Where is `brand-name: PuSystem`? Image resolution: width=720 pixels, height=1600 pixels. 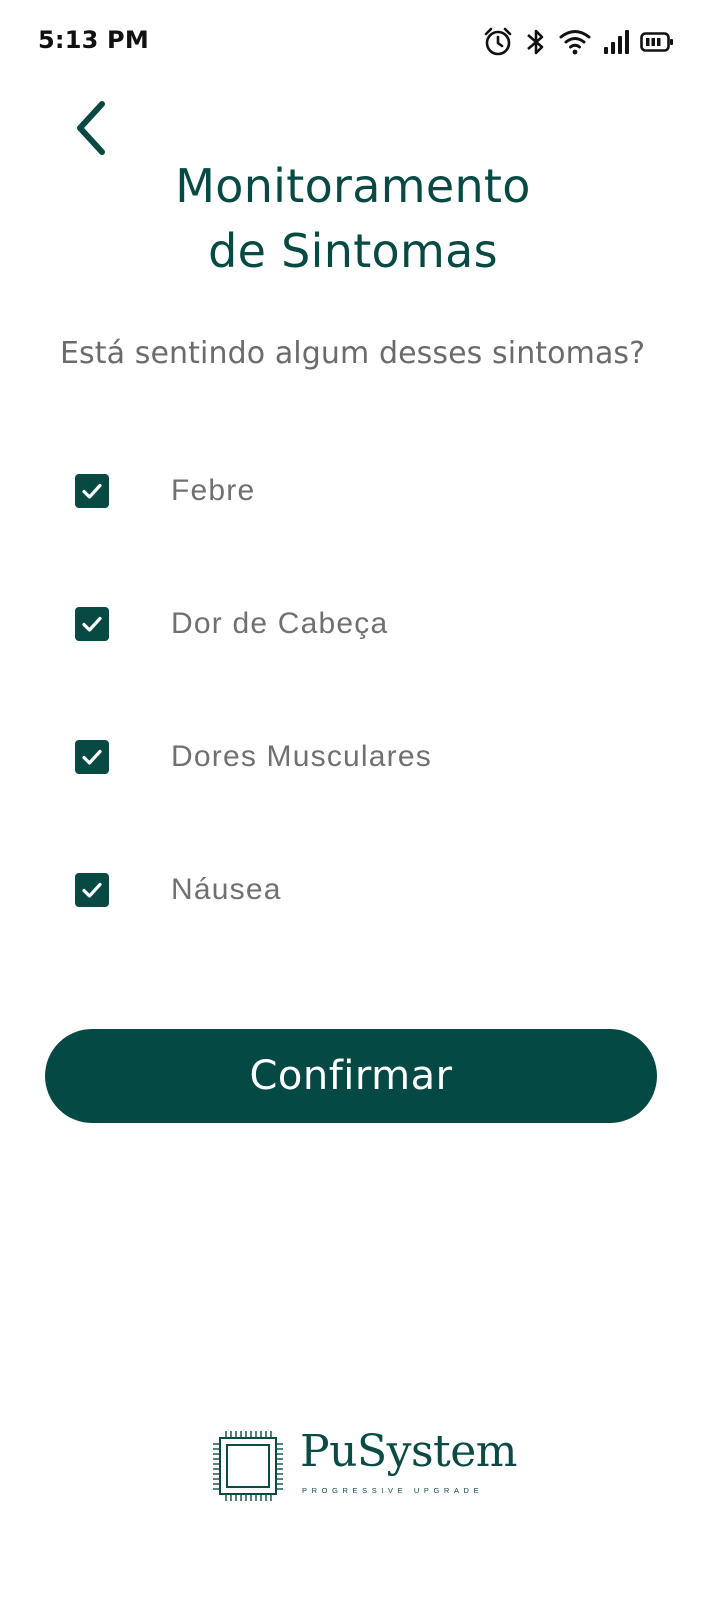
brand-name: PuSystem is located at coordinates (408, 1451).